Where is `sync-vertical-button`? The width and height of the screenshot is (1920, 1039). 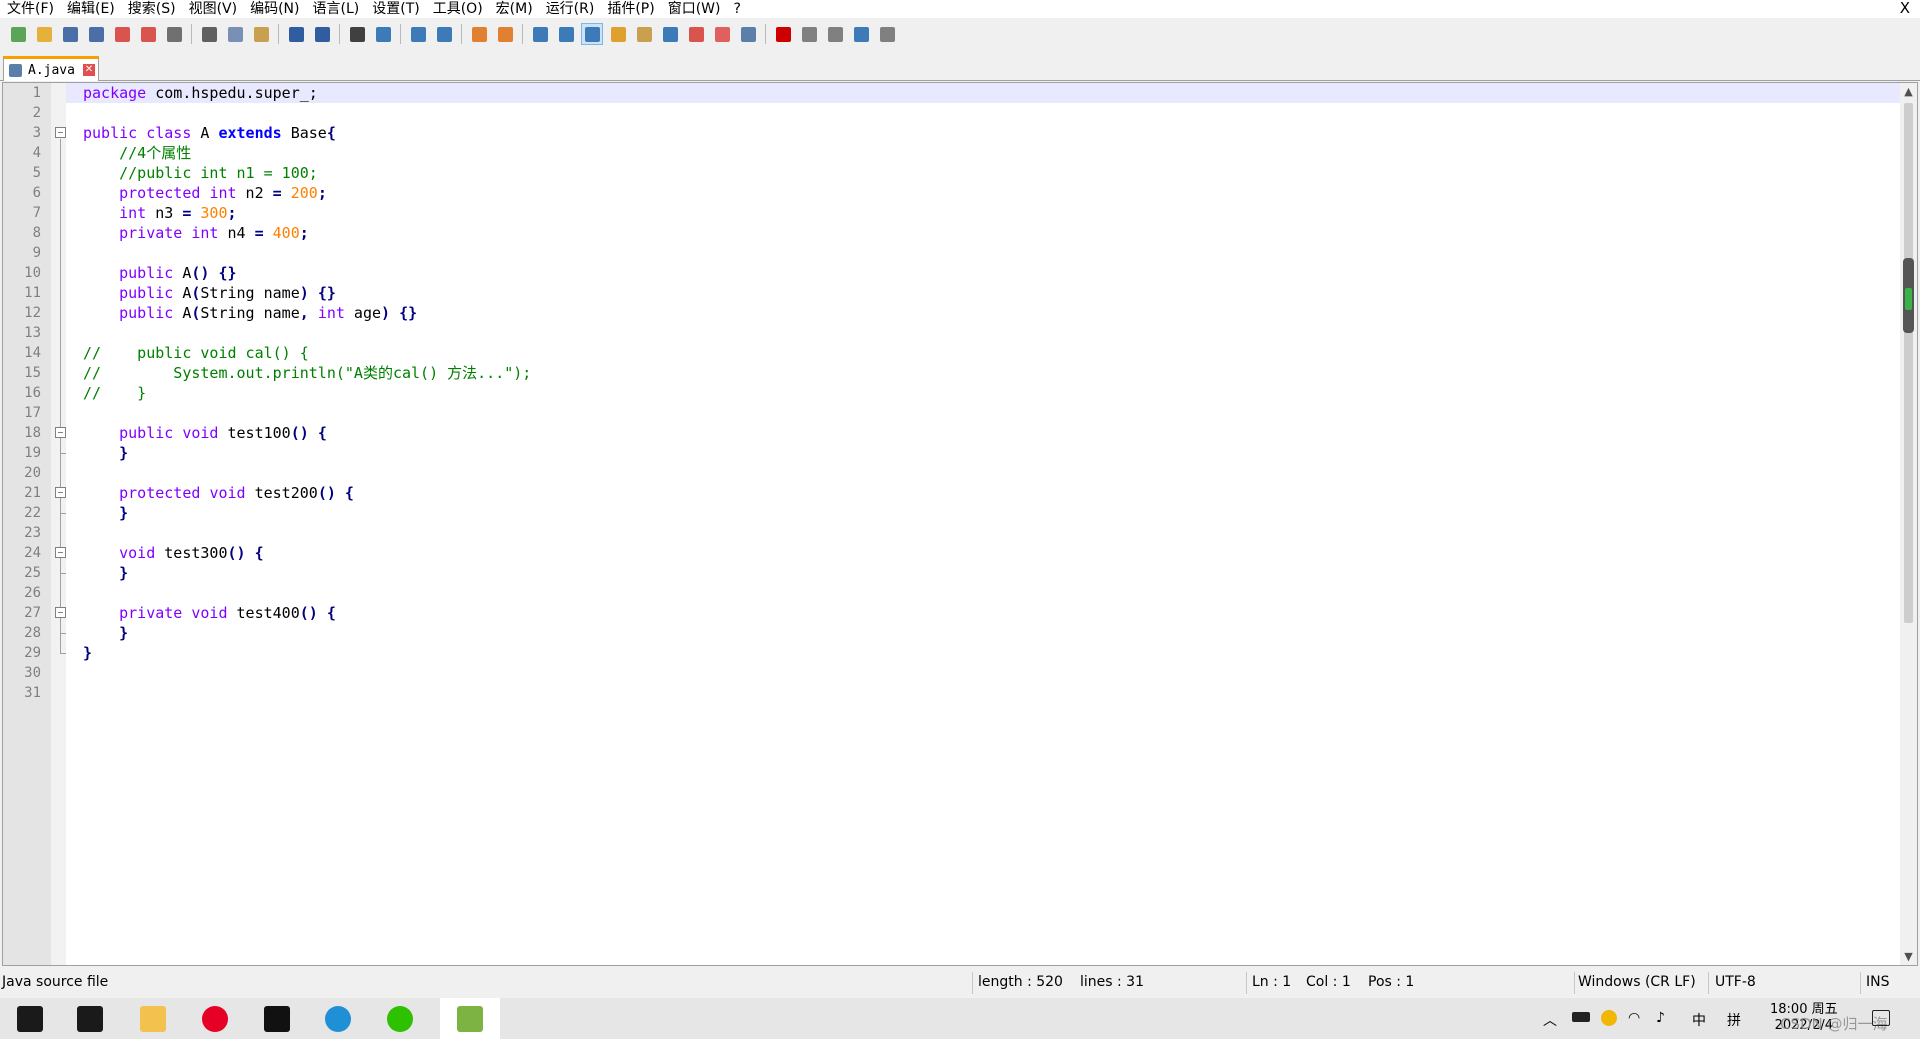
sync-vertical-button is located at coordinates (479, 34).